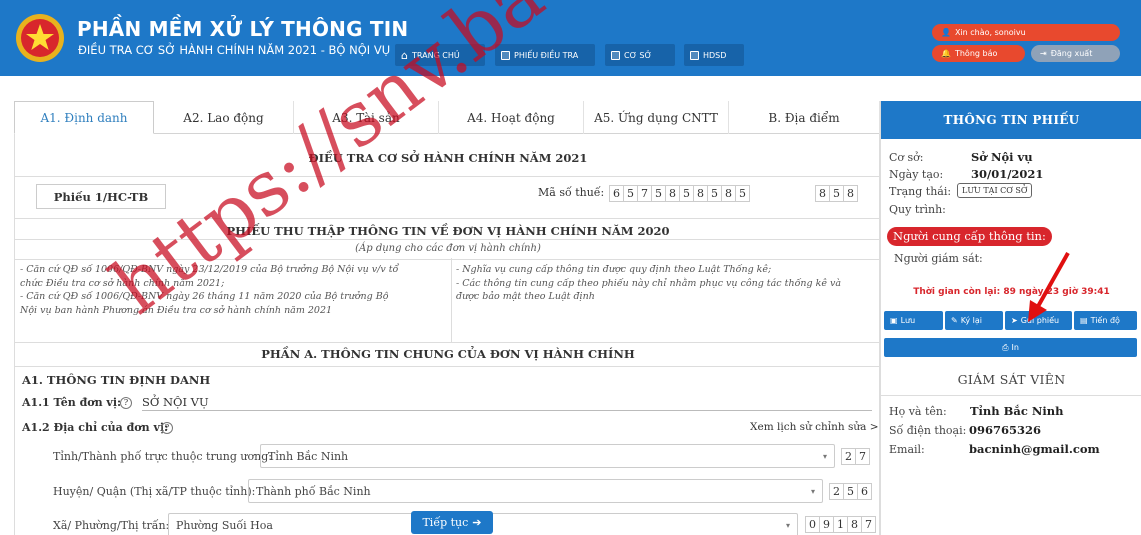 The image size is (1141, 535). I want to click on time-remaining: Thời gian còn lại: 89 ngày 23 giờ 39:41, so click(1011, 292).